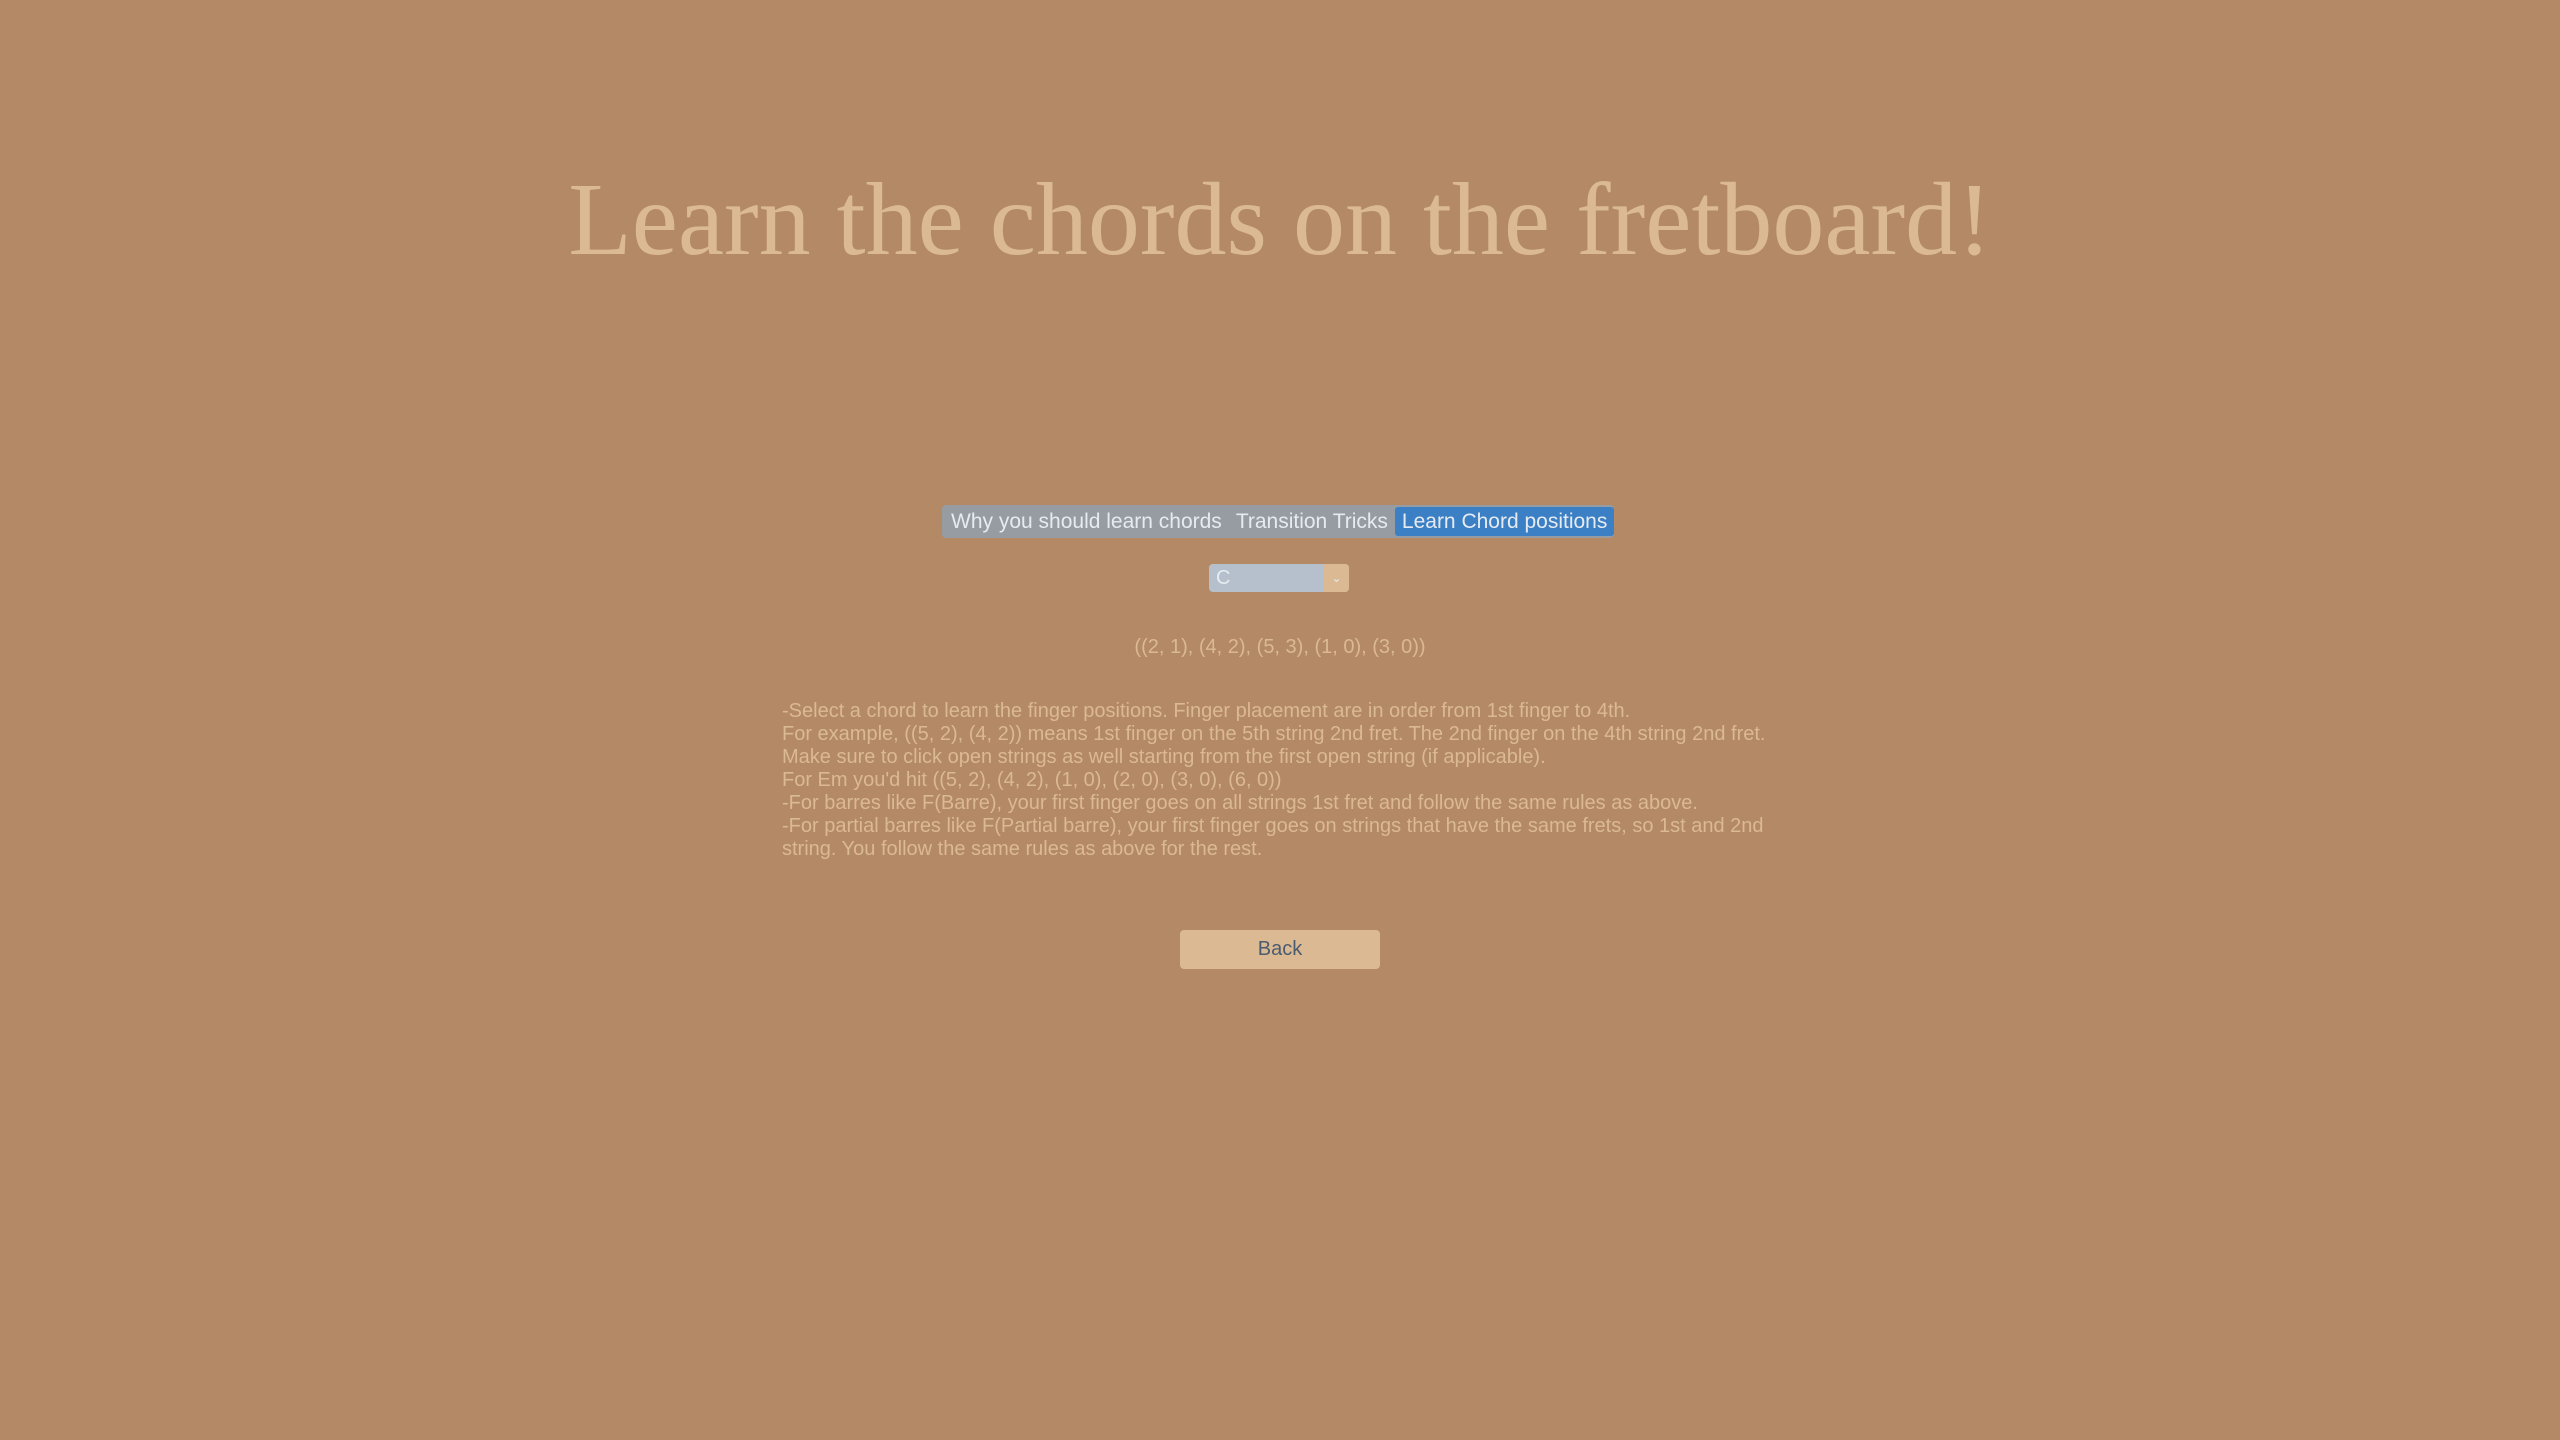  I want to click on chord-positions: ((2, 1), (4, 2), (5, 3), (1, 0), (3, 0)), so click(1280, 647).